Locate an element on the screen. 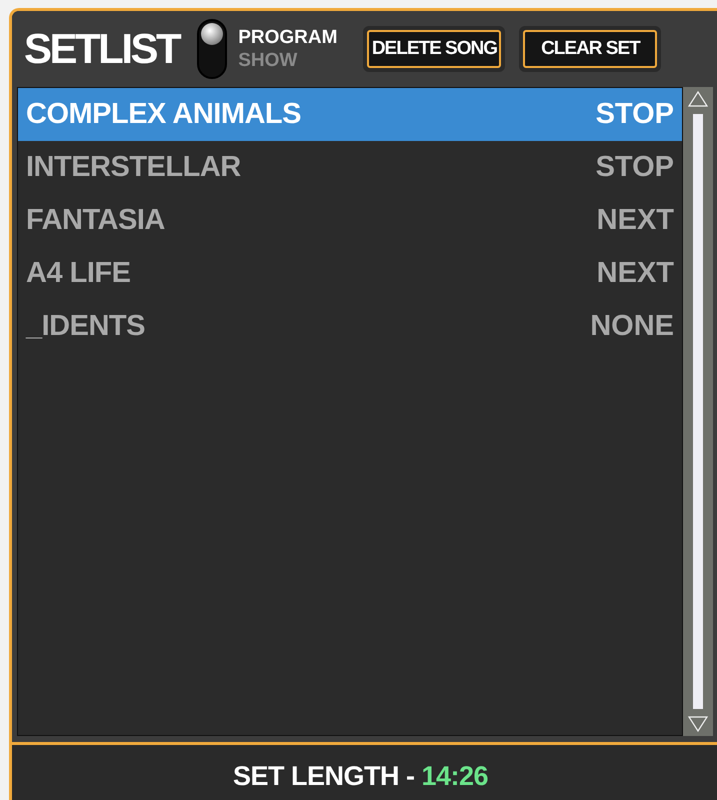 Image resolution: width=717 pixels, height=800 pixels. scrollbar-thumb is located at coordinates (698, 411).